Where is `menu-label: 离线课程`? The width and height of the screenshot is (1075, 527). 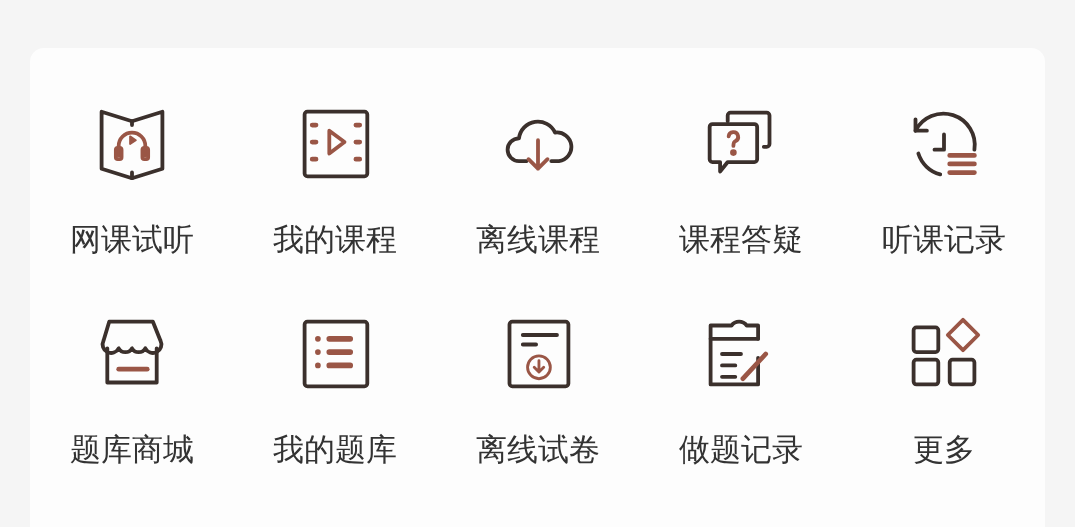 menu-label: 离线课程 is located at coordinates (537, 239).